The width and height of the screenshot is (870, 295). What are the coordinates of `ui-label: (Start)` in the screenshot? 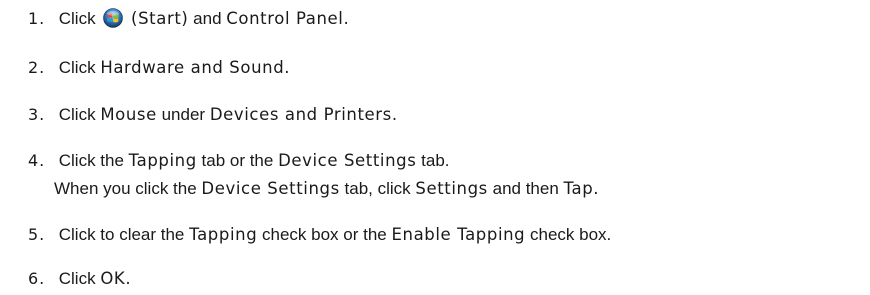 It's located at (160, 18).